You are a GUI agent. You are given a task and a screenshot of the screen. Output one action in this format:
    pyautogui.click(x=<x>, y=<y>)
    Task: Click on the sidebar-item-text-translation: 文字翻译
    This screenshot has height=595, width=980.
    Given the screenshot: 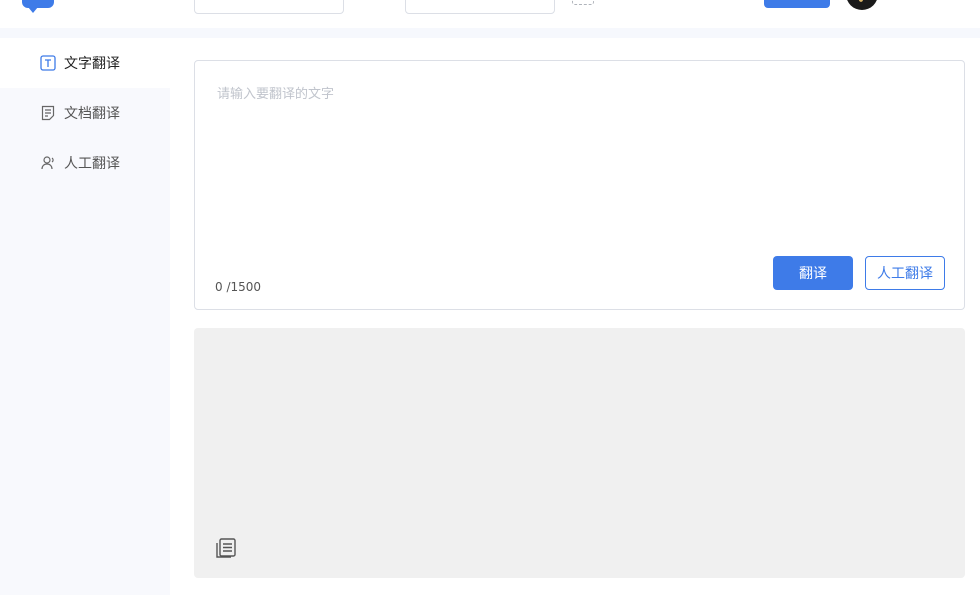 What is the action you would take?
    pyautogui.click(x=85, y=63)
    